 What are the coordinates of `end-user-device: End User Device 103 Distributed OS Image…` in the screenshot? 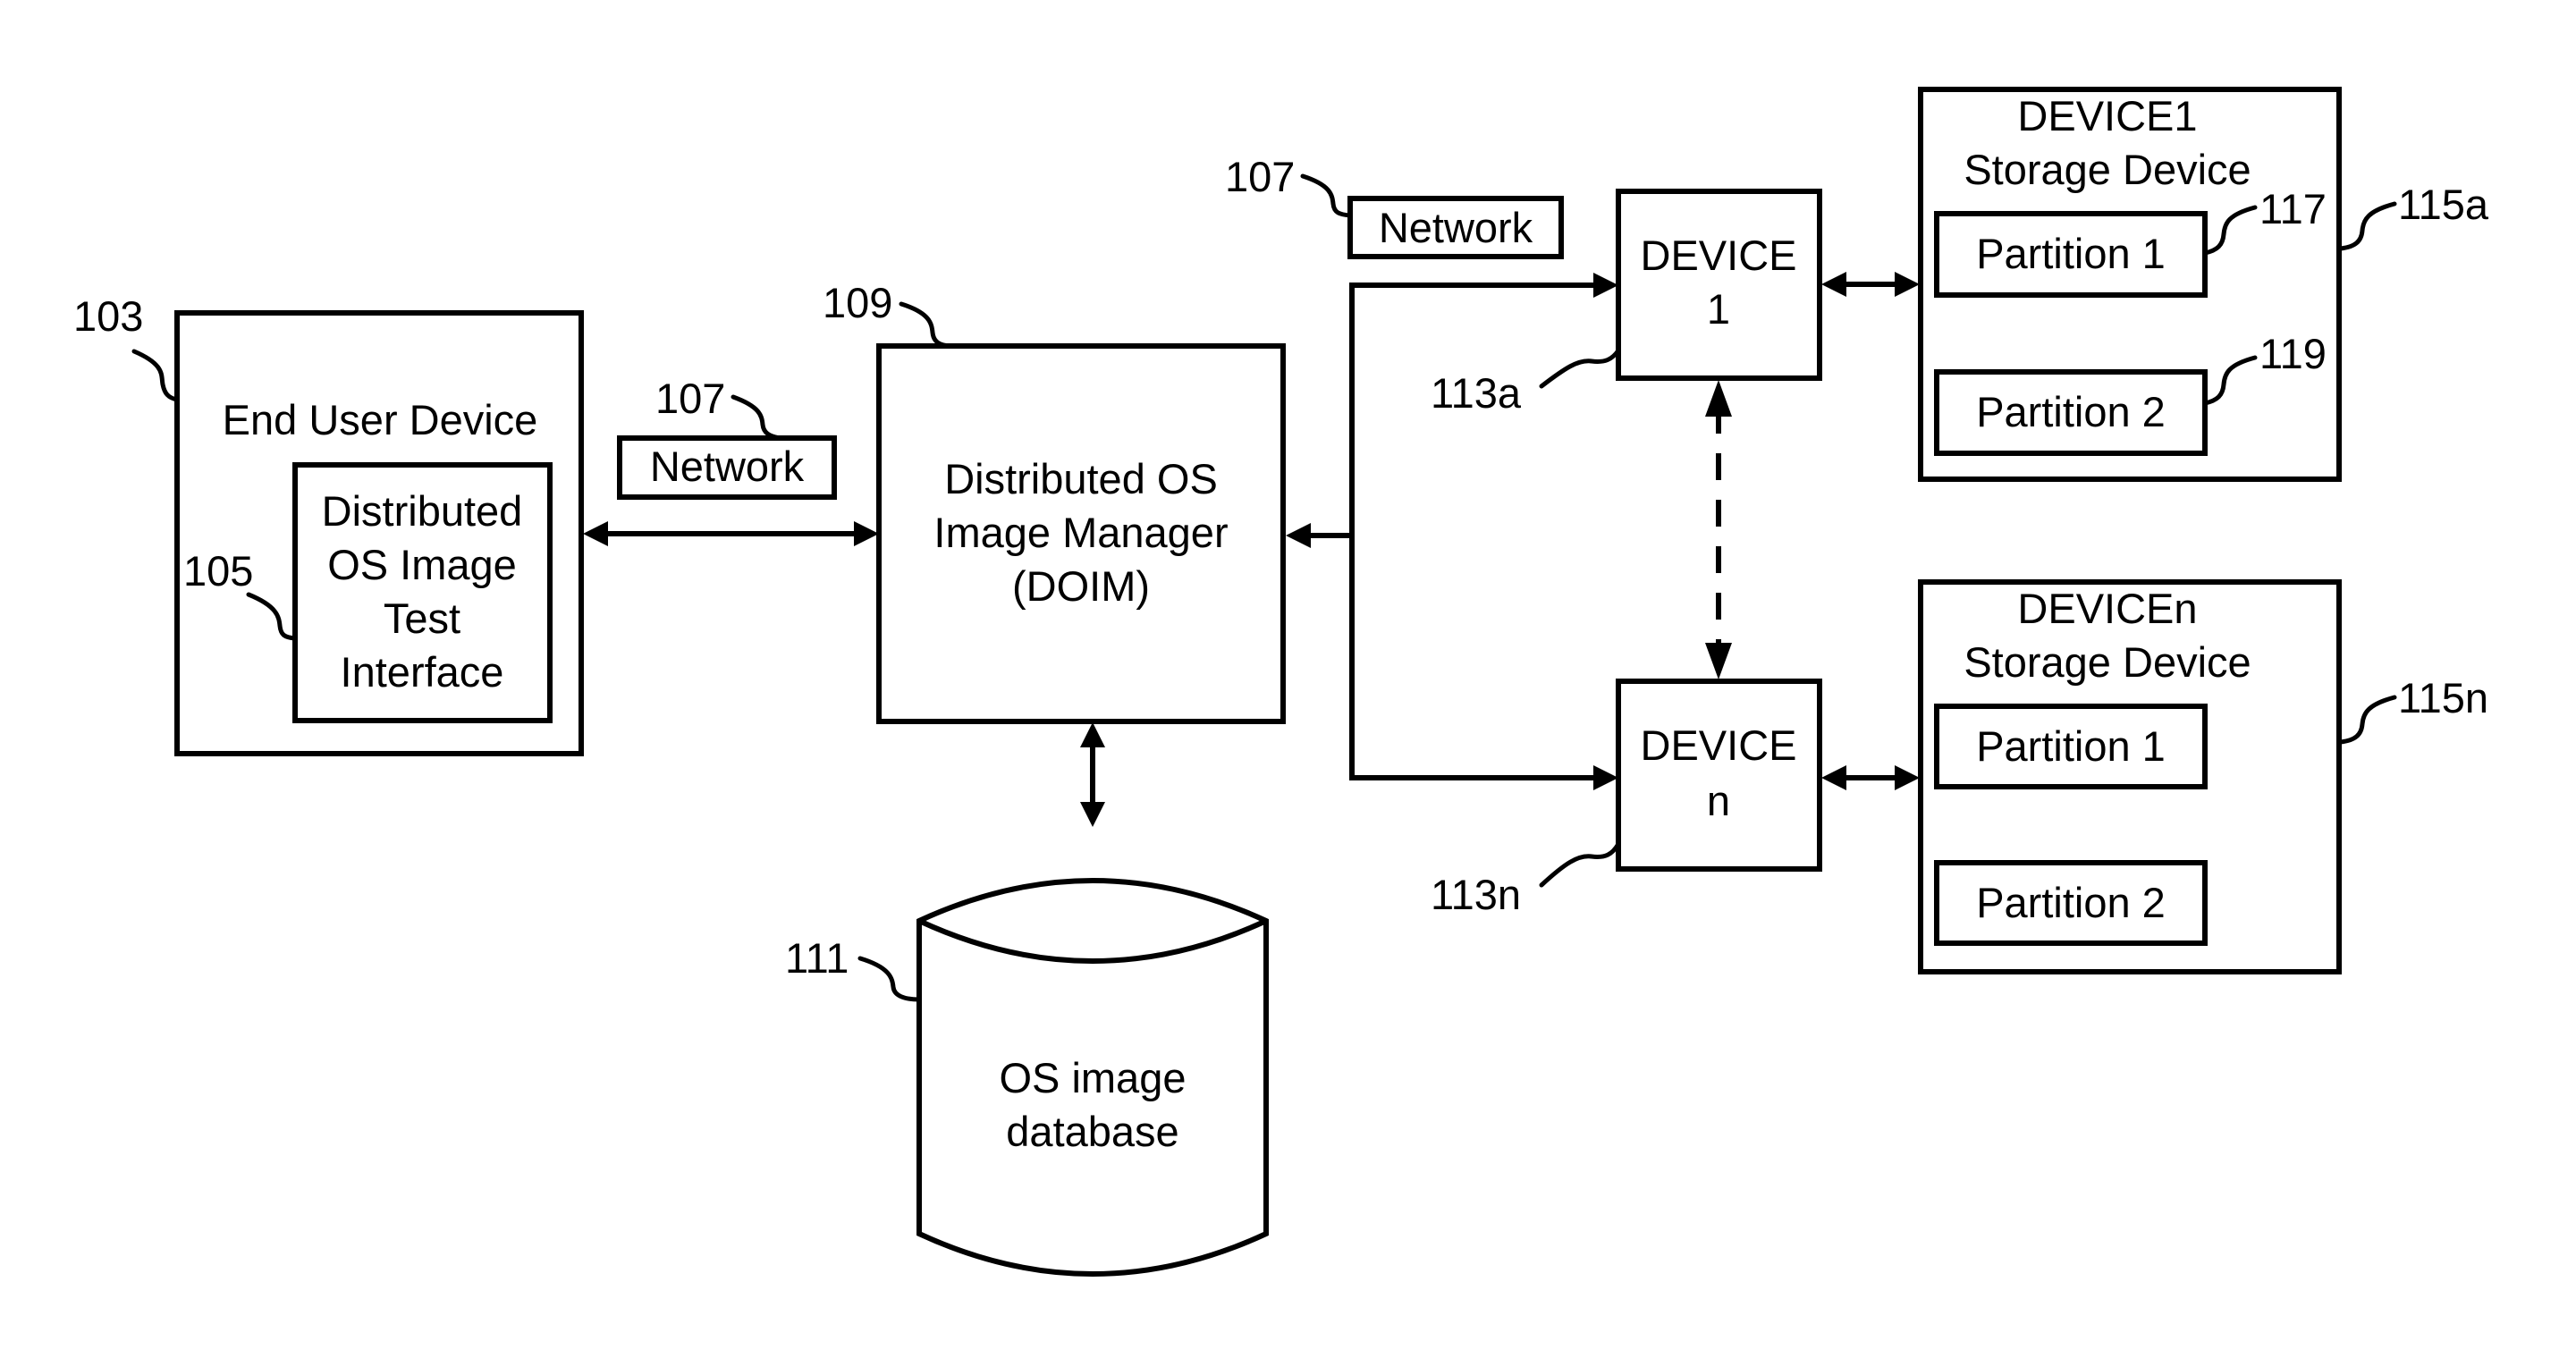 It's located at (328, 524).